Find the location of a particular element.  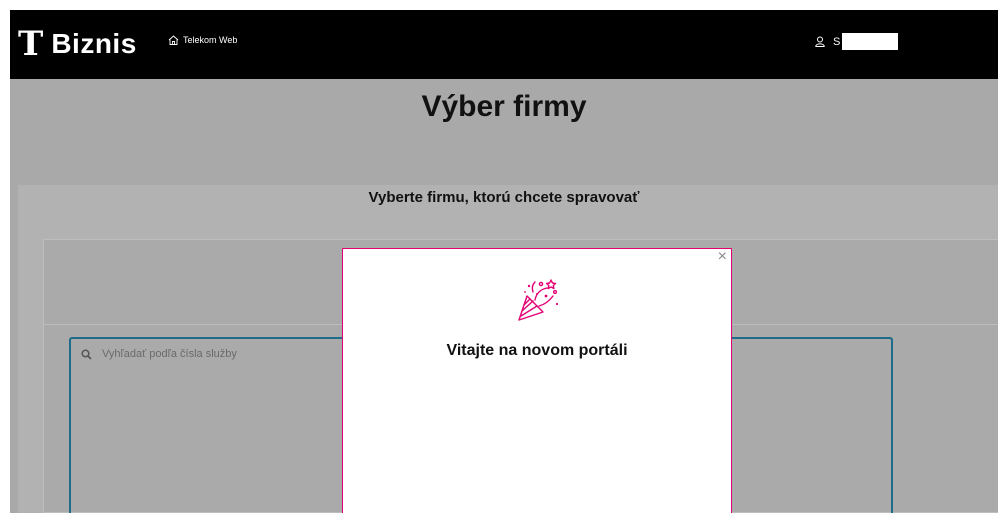

telekom-biznis-logo: T Biznis is located at coordinates (77, 44).